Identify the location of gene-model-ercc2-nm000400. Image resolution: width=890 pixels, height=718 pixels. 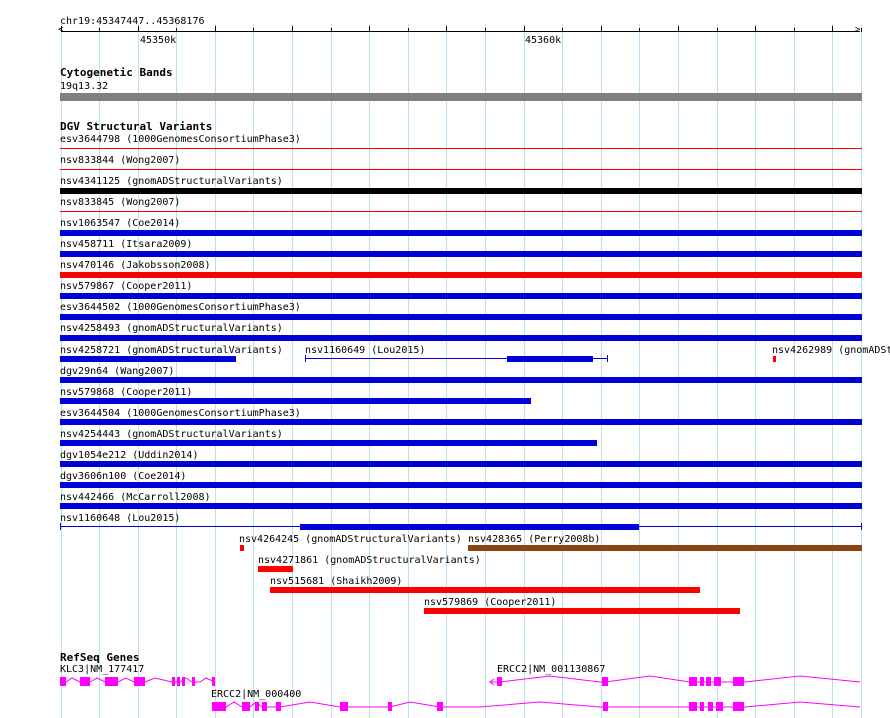
(536, 706).